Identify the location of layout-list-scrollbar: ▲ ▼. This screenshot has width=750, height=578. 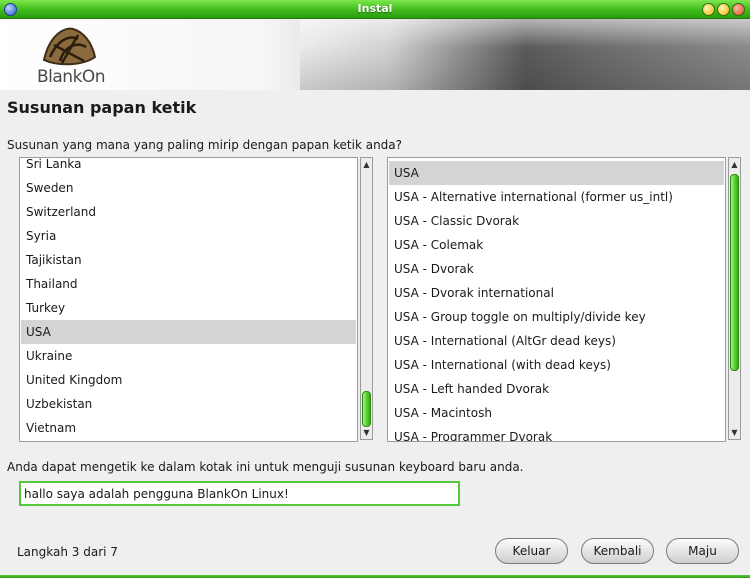
(366, 298).